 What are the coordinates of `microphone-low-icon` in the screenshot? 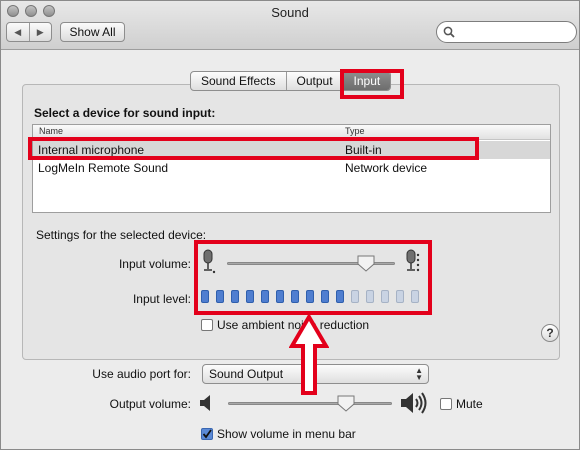 It's located at (209, 261).